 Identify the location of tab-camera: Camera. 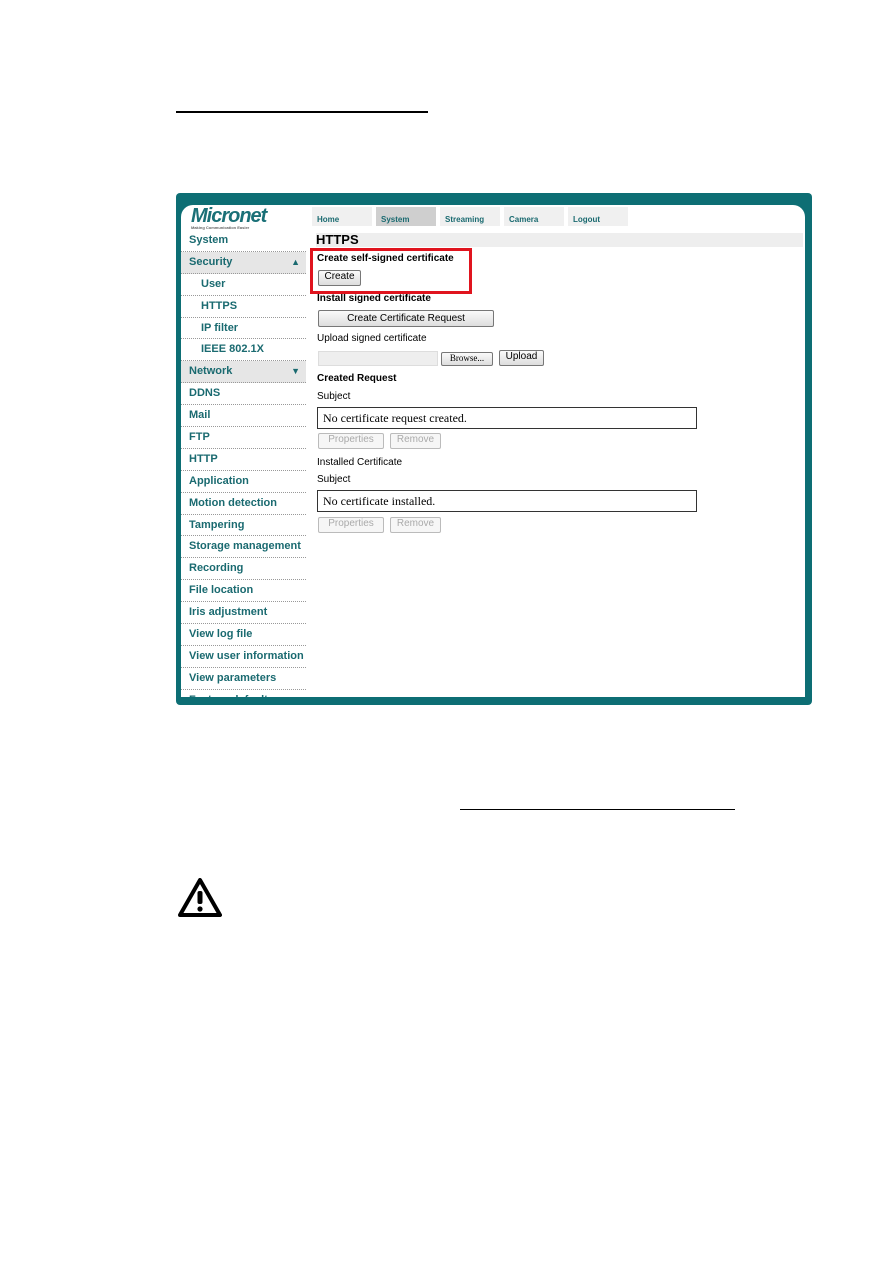
(534, 216).